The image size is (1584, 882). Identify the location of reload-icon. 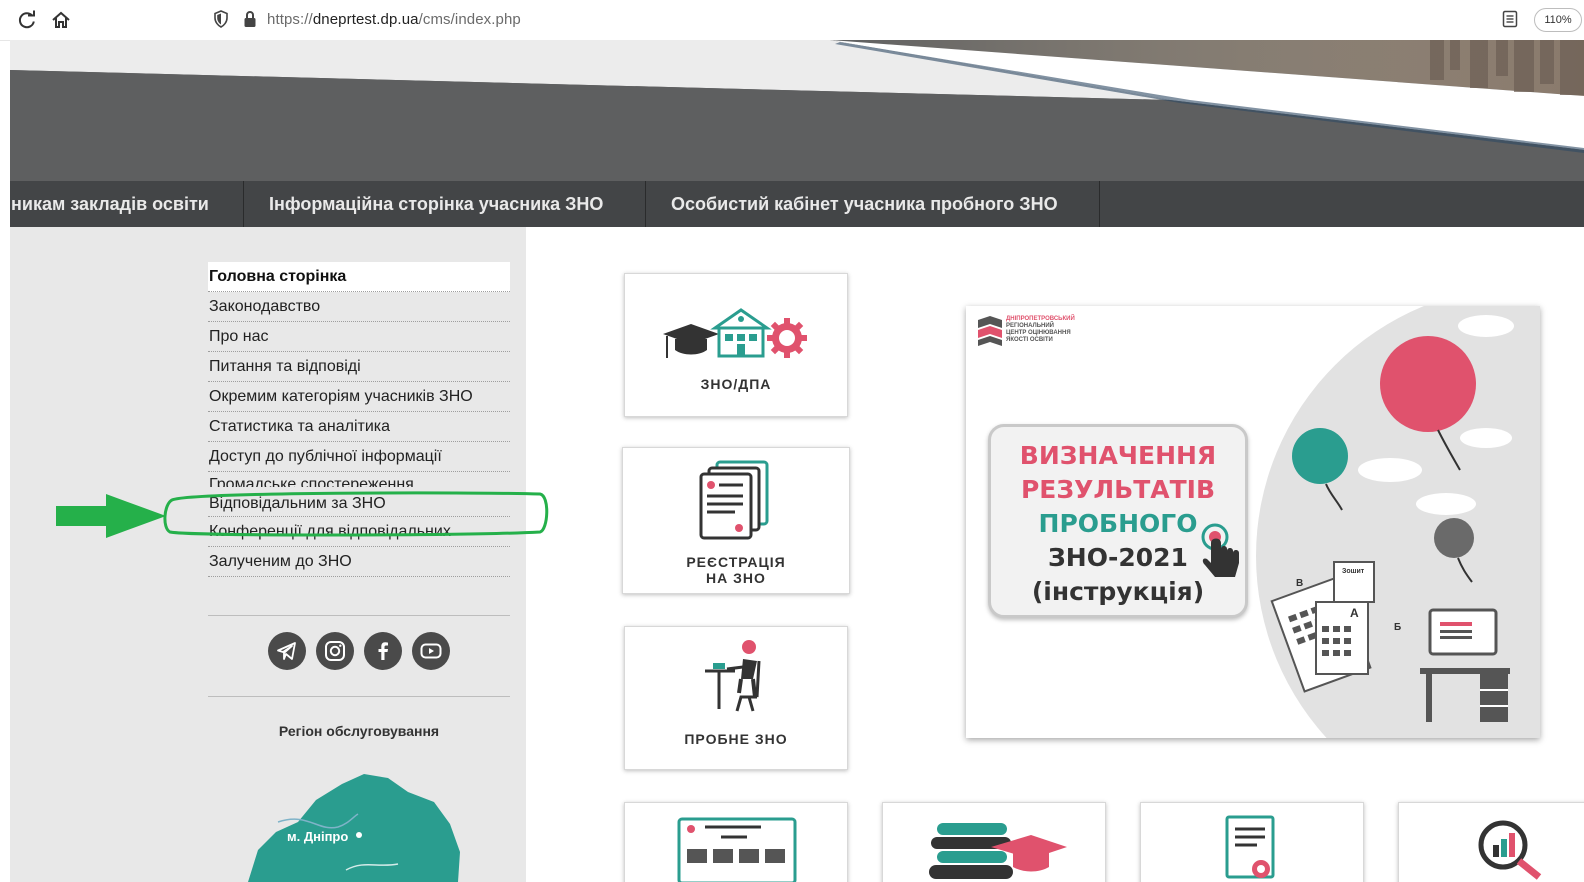
(27, 20).